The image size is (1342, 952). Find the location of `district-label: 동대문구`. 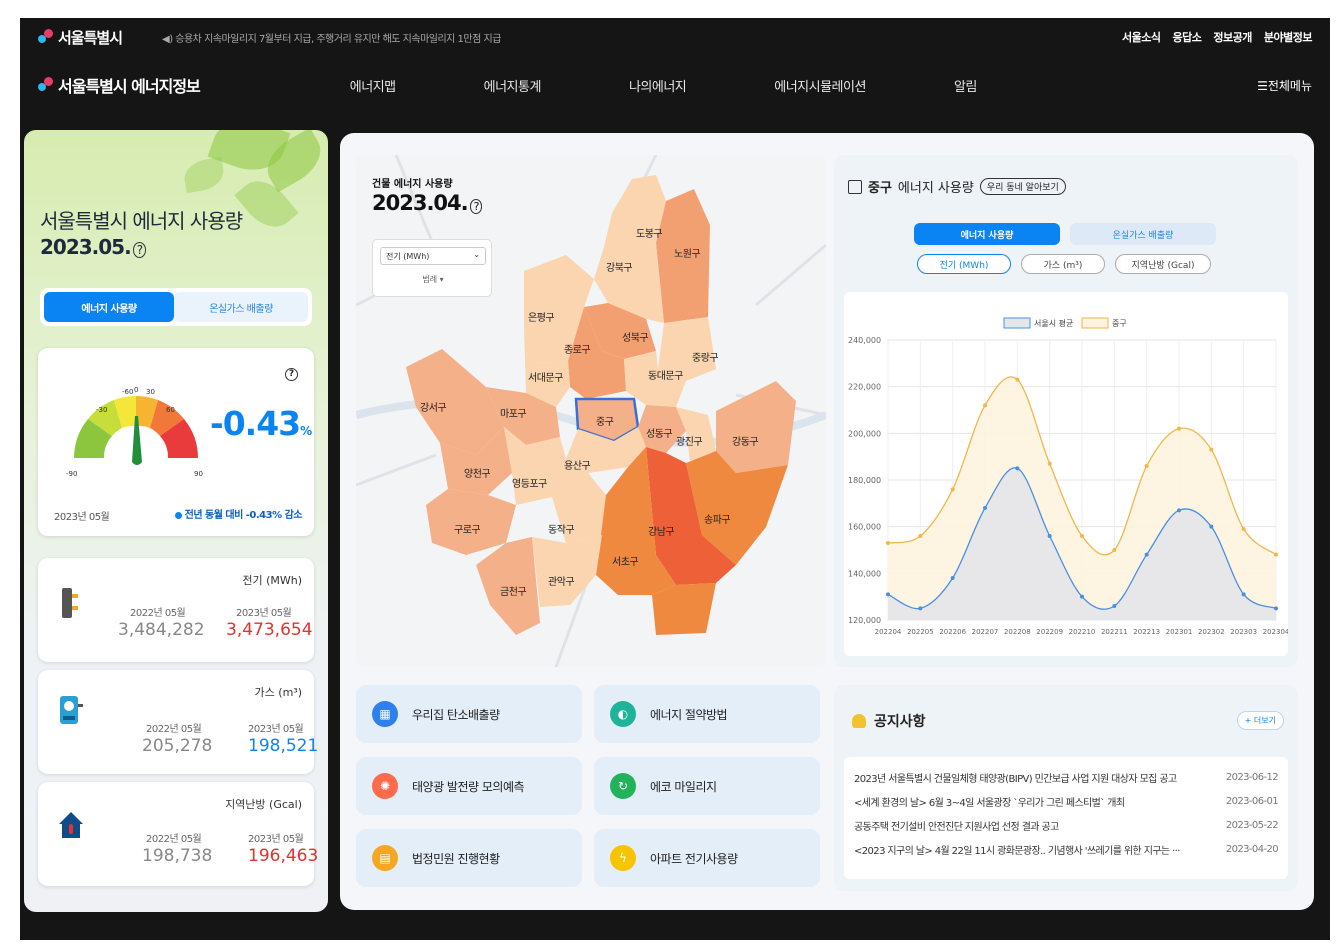

district-label: 동대문구 is located at coordinates (665, 376).